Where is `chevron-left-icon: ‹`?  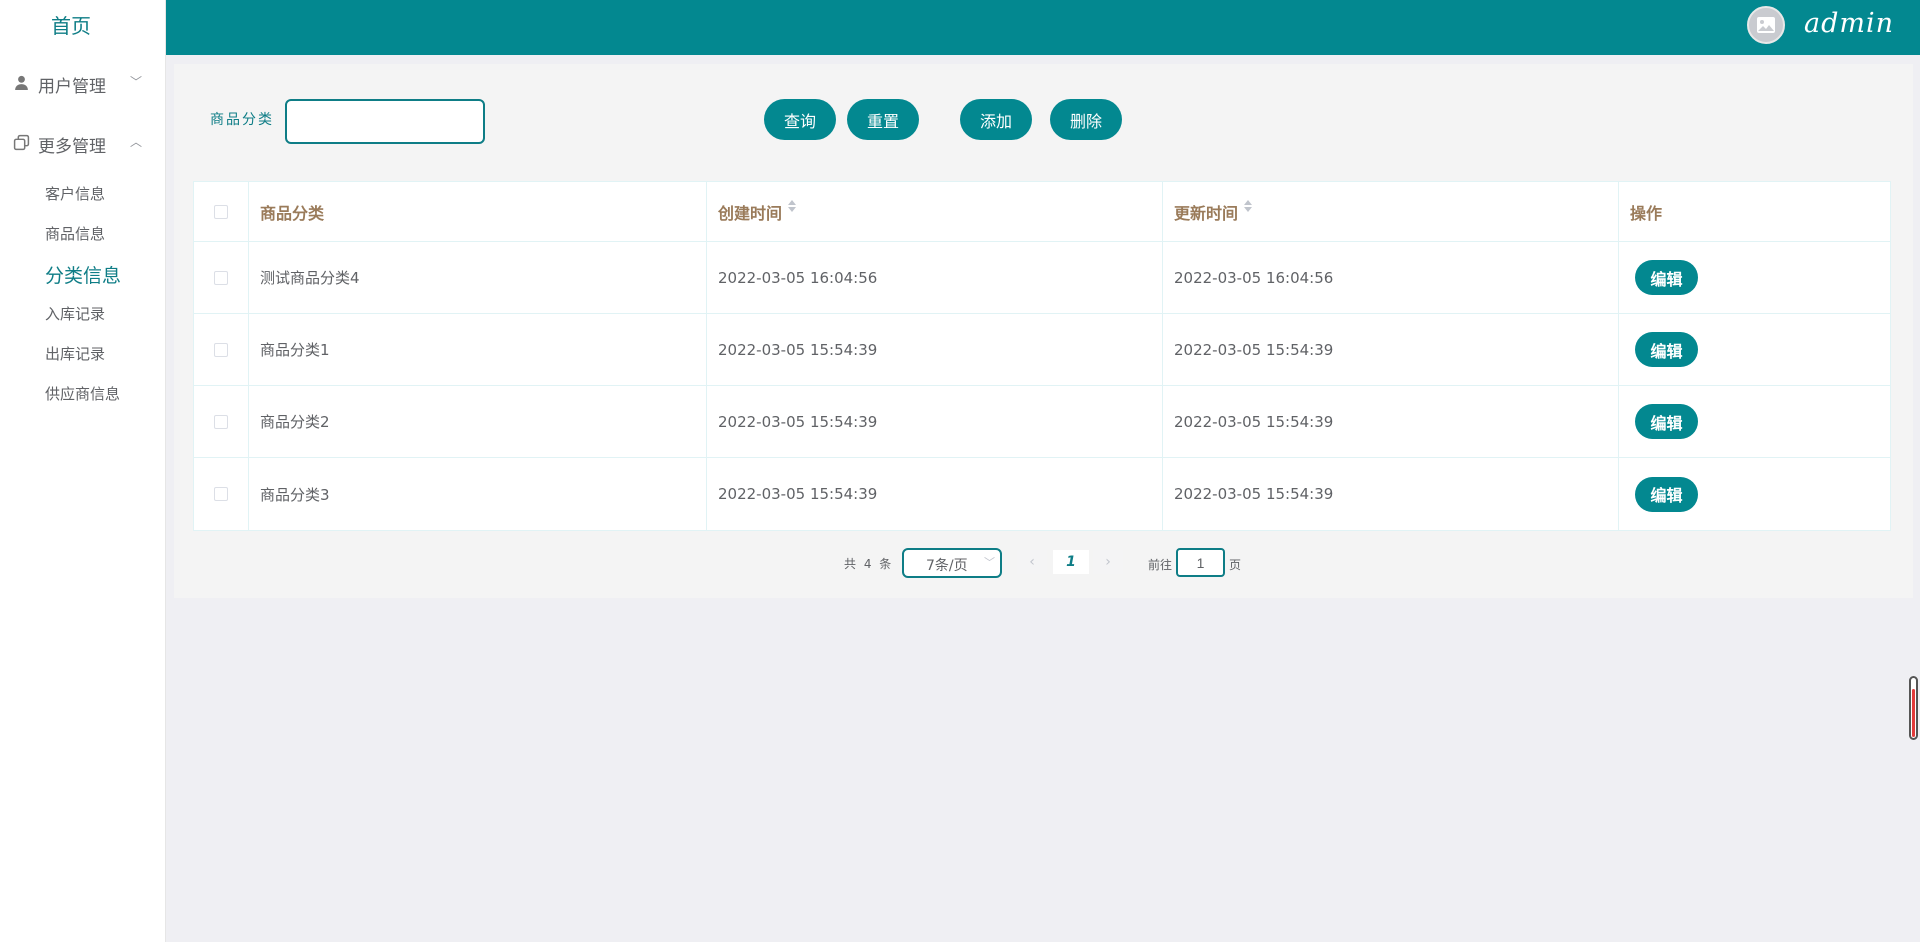 chevron-left-icon: ‹ is located at coordinates (1032, 562).